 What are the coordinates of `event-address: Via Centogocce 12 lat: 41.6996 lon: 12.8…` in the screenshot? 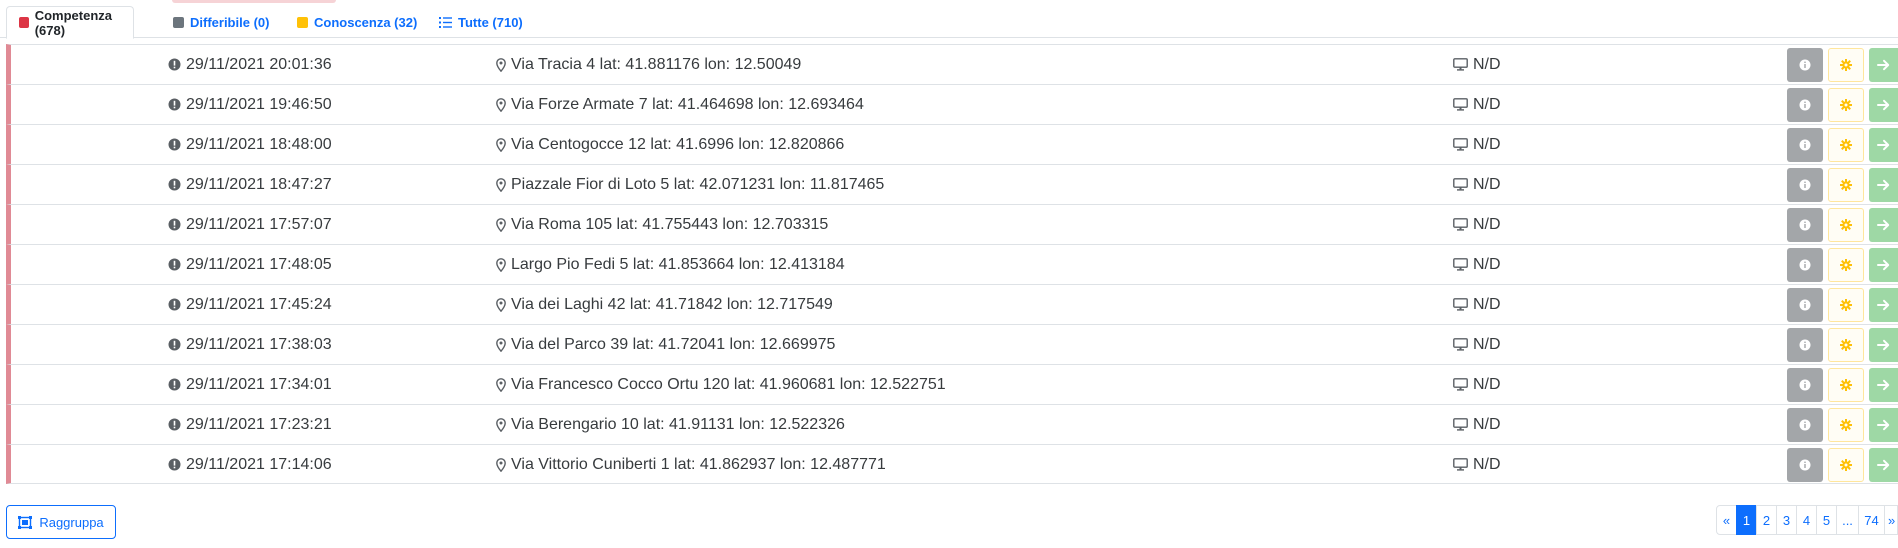 It's located at (678, 144).